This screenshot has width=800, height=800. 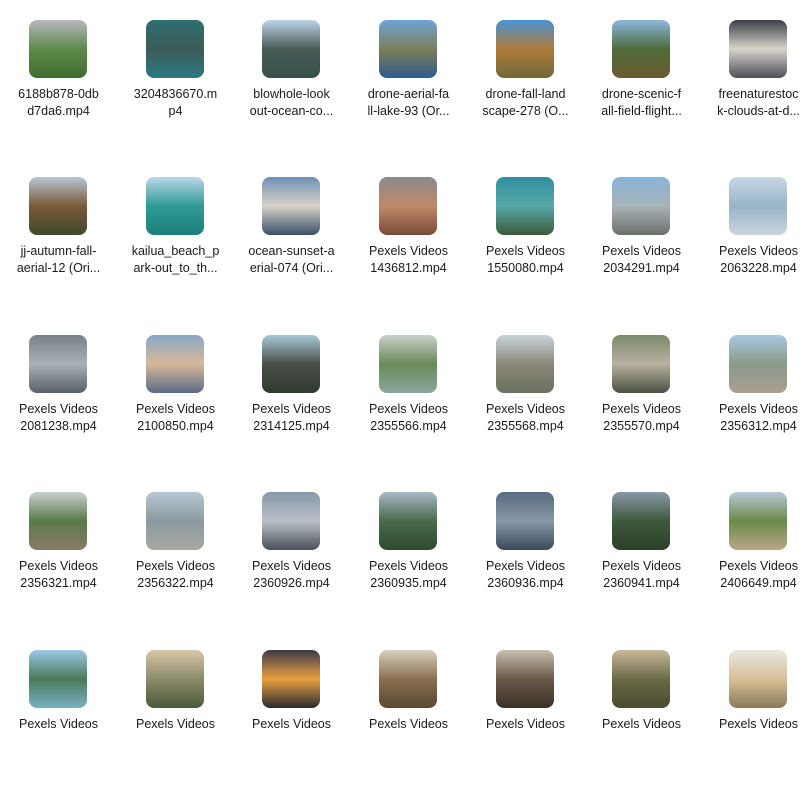 I want to click on file-item: Pexels Videos 2406649.mp4, so click(x=750, y=567).